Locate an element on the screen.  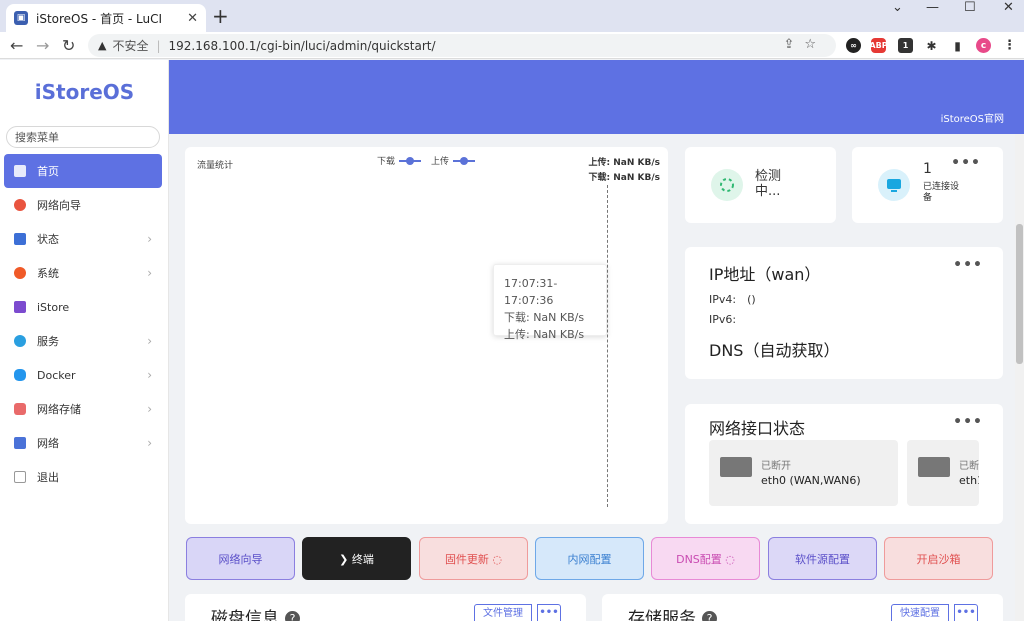
extension-badge-icon: 1 is located at coordinates (905, 45).